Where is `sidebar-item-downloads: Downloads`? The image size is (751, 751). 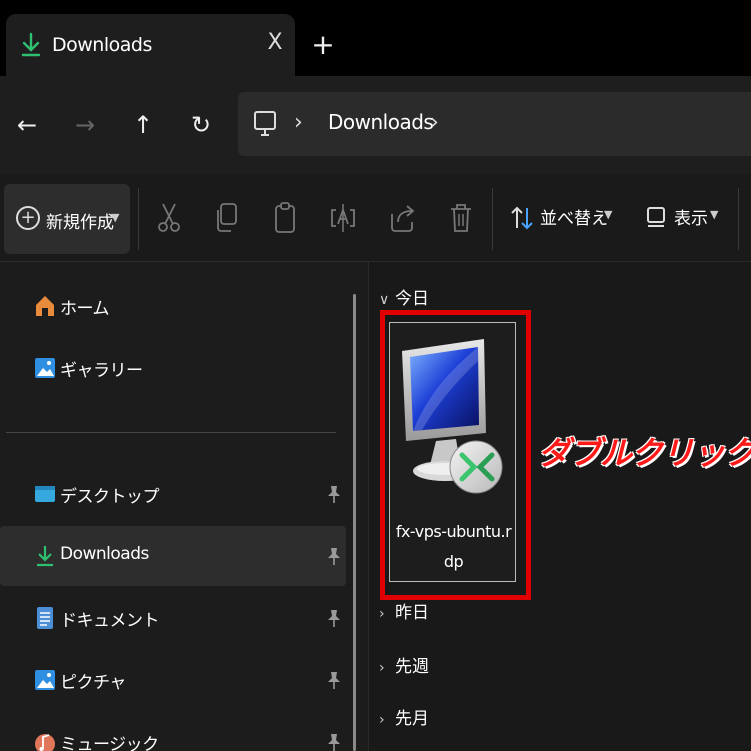 sidebar-item-downloads: Downloads is located at coordinates (173, 556).